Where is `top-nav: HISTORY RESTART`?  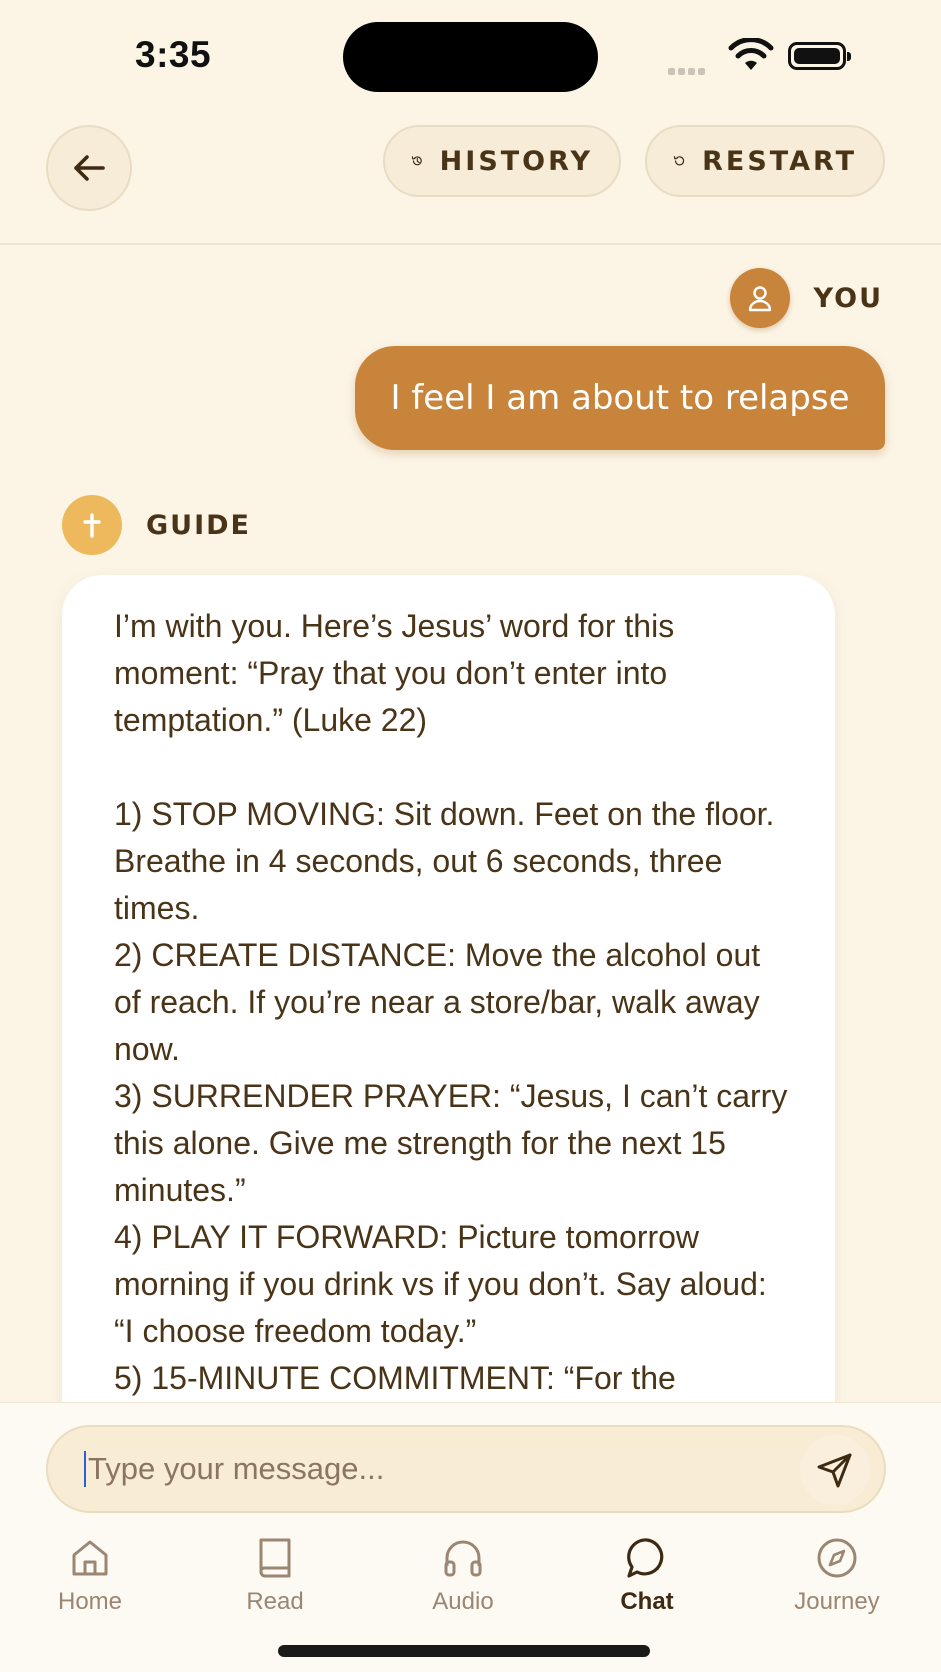
top-nav: HISTORY RESTART is located at coordinates (470, 177).